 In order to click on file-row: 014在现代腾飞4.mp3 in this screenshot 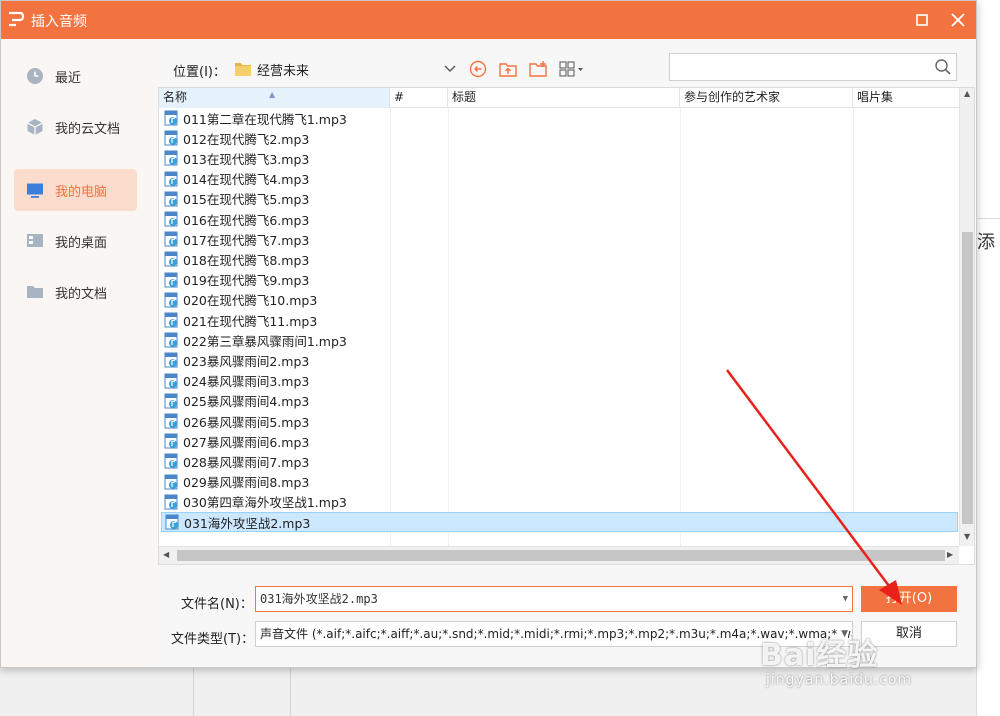, I will do `click(559, 179)`.